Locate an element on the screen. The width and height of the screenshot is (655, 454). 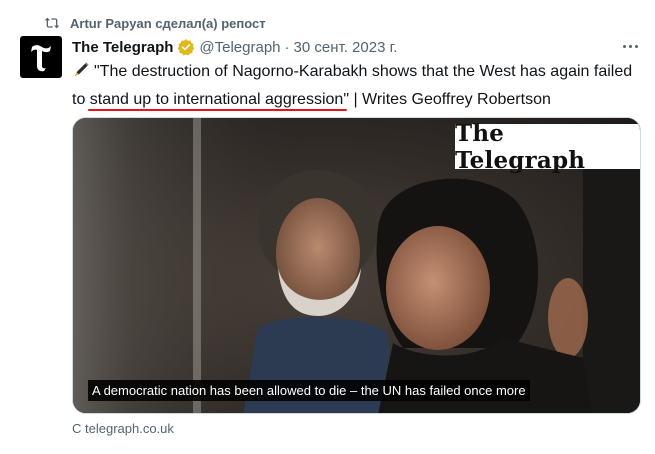
more-dots-icon is located at coordinates (630, 46).